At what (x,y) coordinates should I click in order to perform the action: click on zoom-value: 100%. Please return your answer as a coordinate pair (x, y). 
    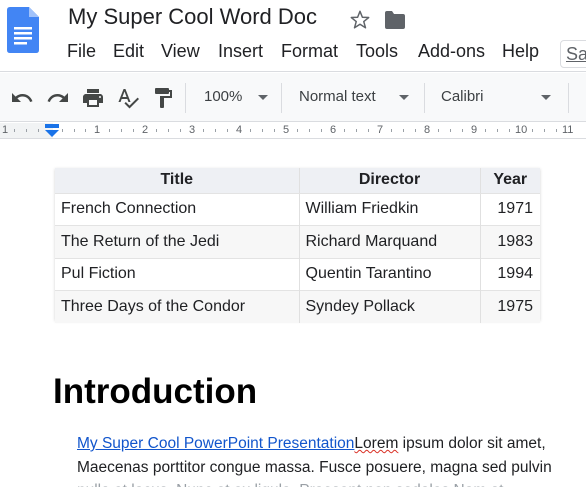
    Looking at the image, I should click on (223, 96).